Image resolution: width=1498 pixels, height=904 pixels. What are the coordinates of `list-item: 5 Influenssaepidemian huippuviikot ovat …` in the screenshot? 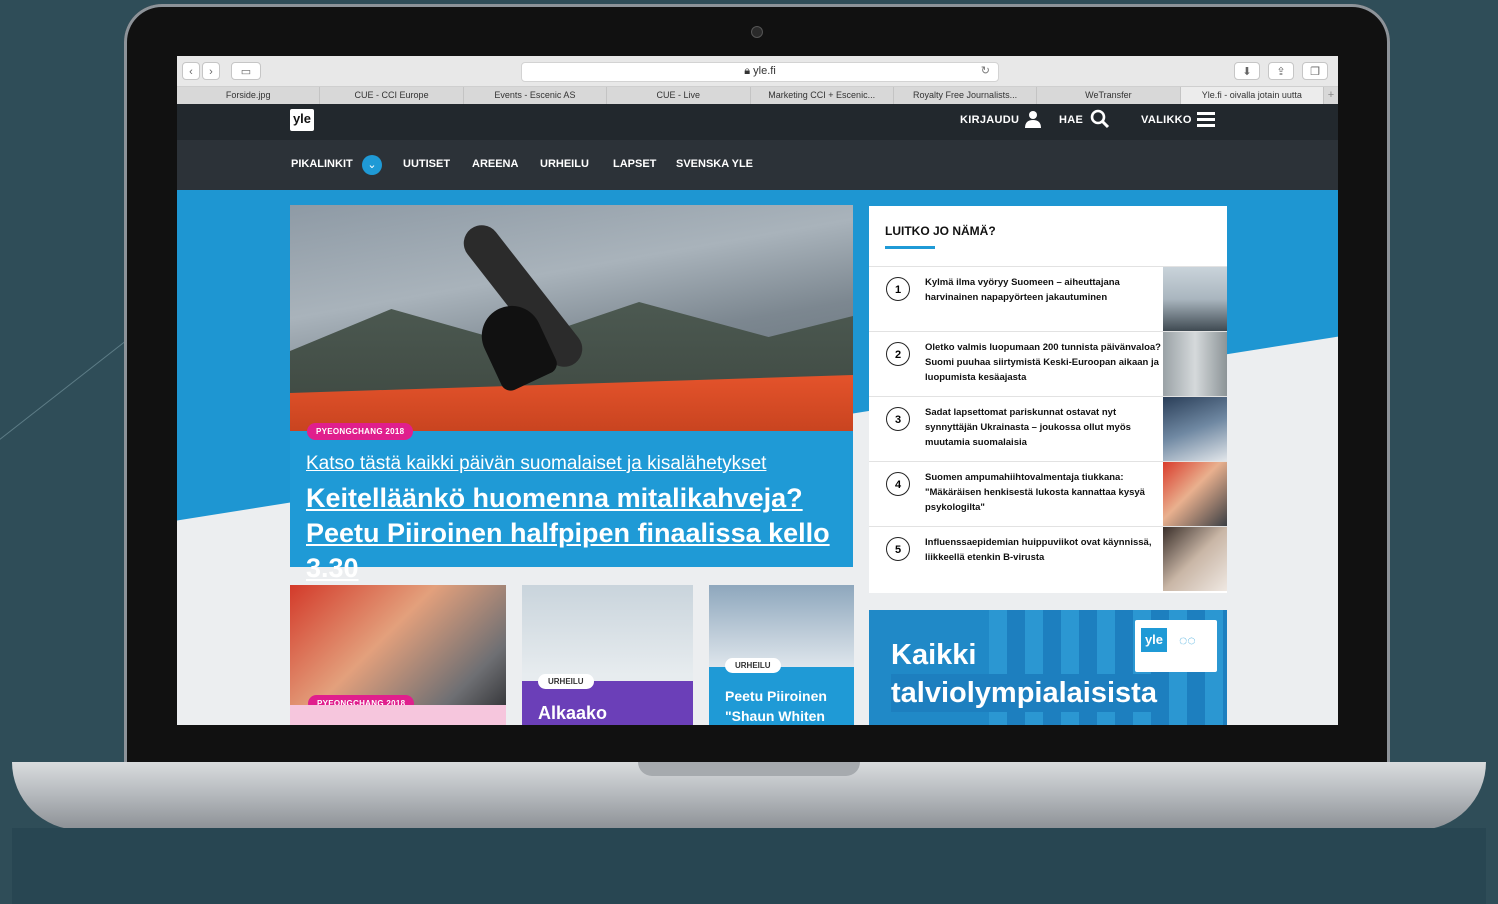 It's located at (1048, 558).